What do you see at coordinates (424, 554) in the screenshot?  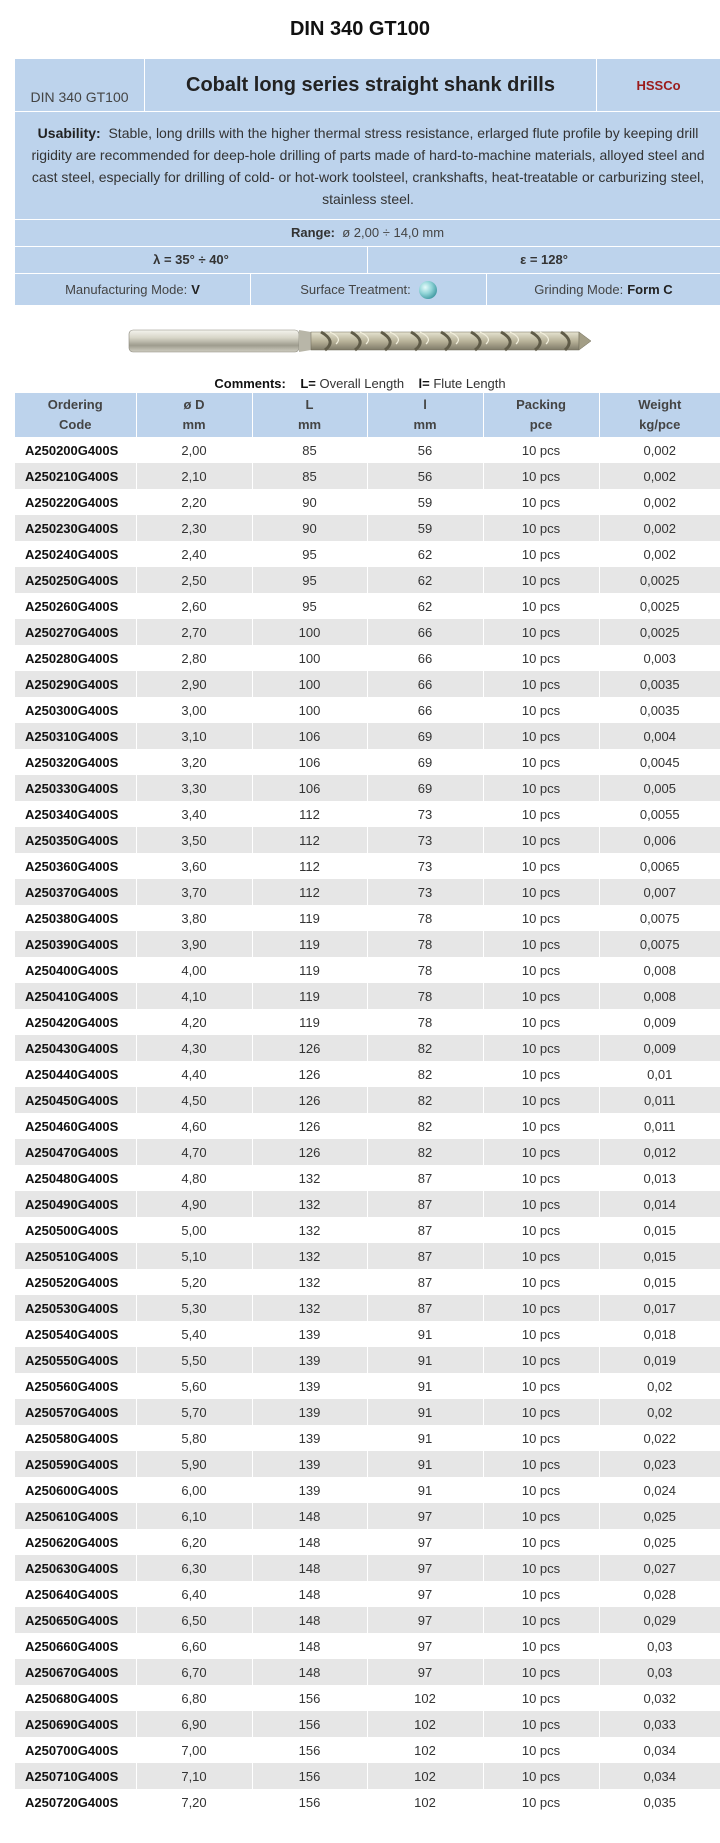 I see `flute-length-cell: 62` at bounding box center [424, 554].